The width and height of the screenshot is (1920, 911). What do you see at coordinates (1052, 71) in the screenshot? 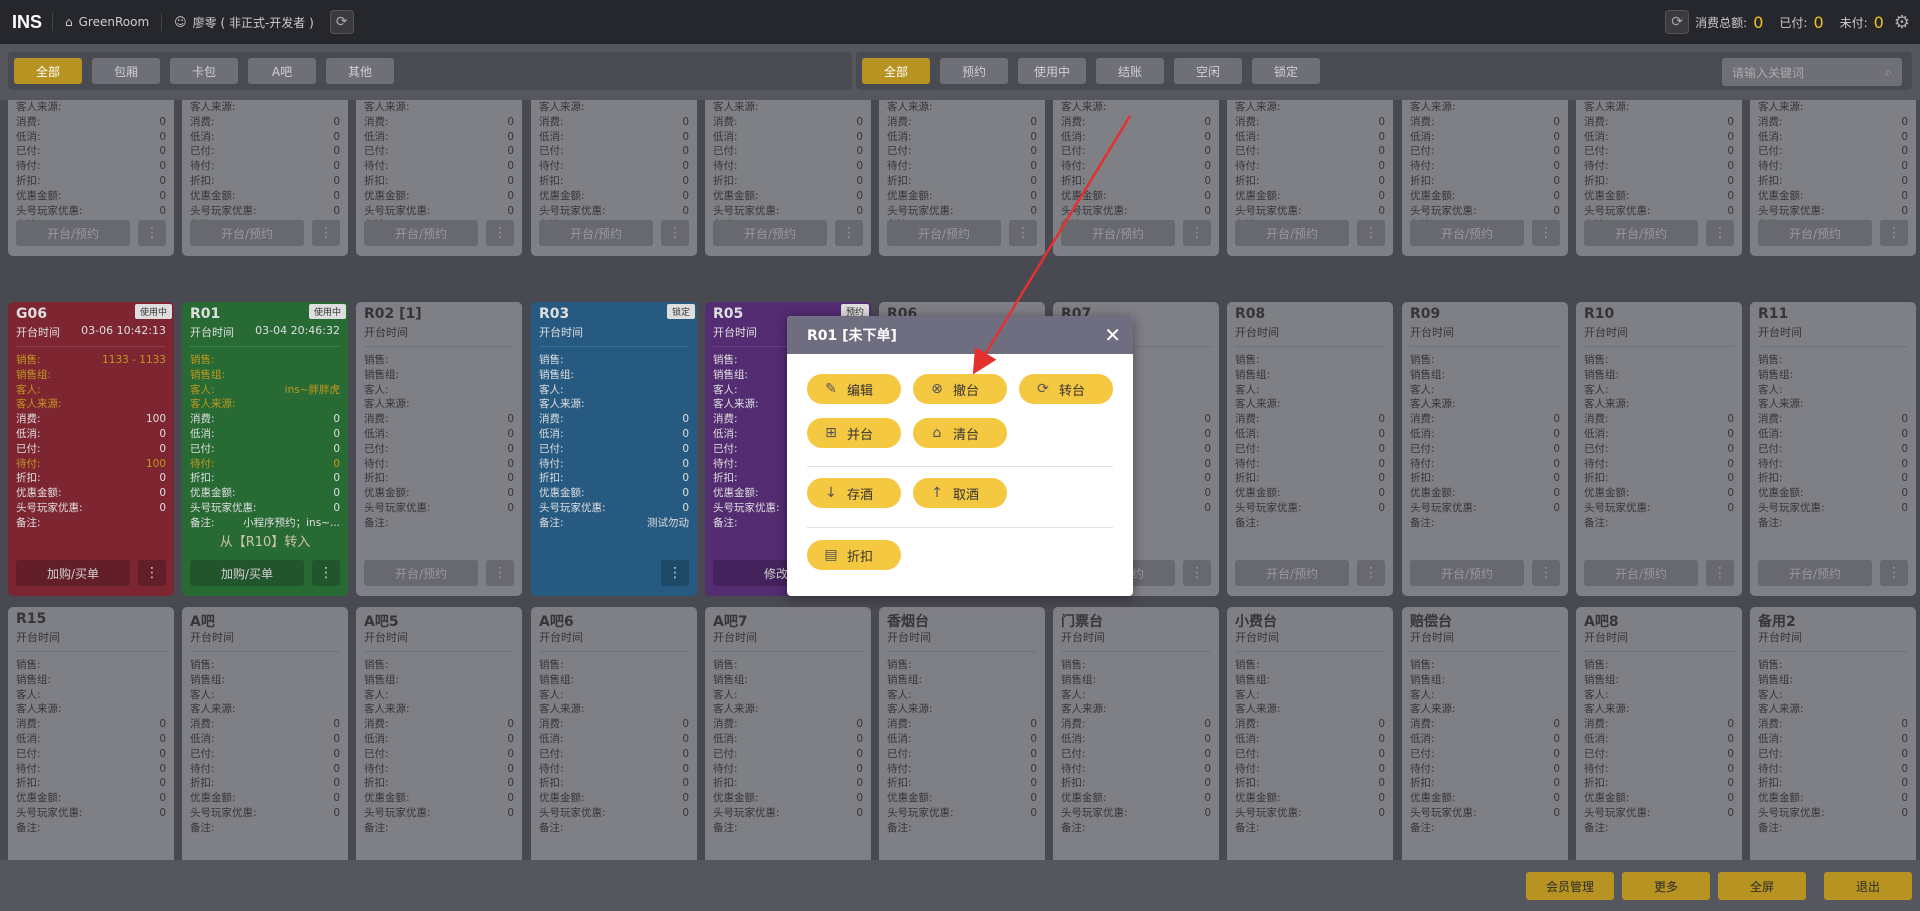
I see `status-filter-in-use: 使用中` at bounding box center [1052, 71].